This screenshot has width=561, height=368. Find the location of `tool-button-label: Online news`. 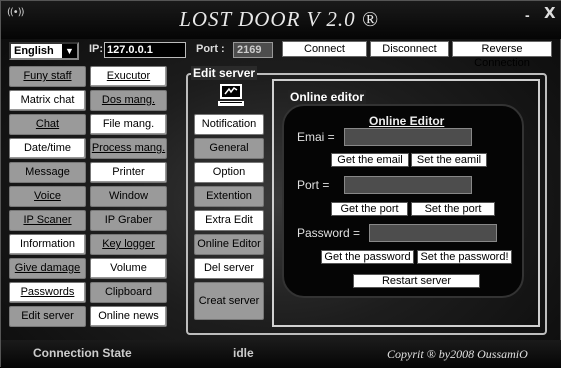

tool-button-label: Online news is located at coordinates (128, 316).